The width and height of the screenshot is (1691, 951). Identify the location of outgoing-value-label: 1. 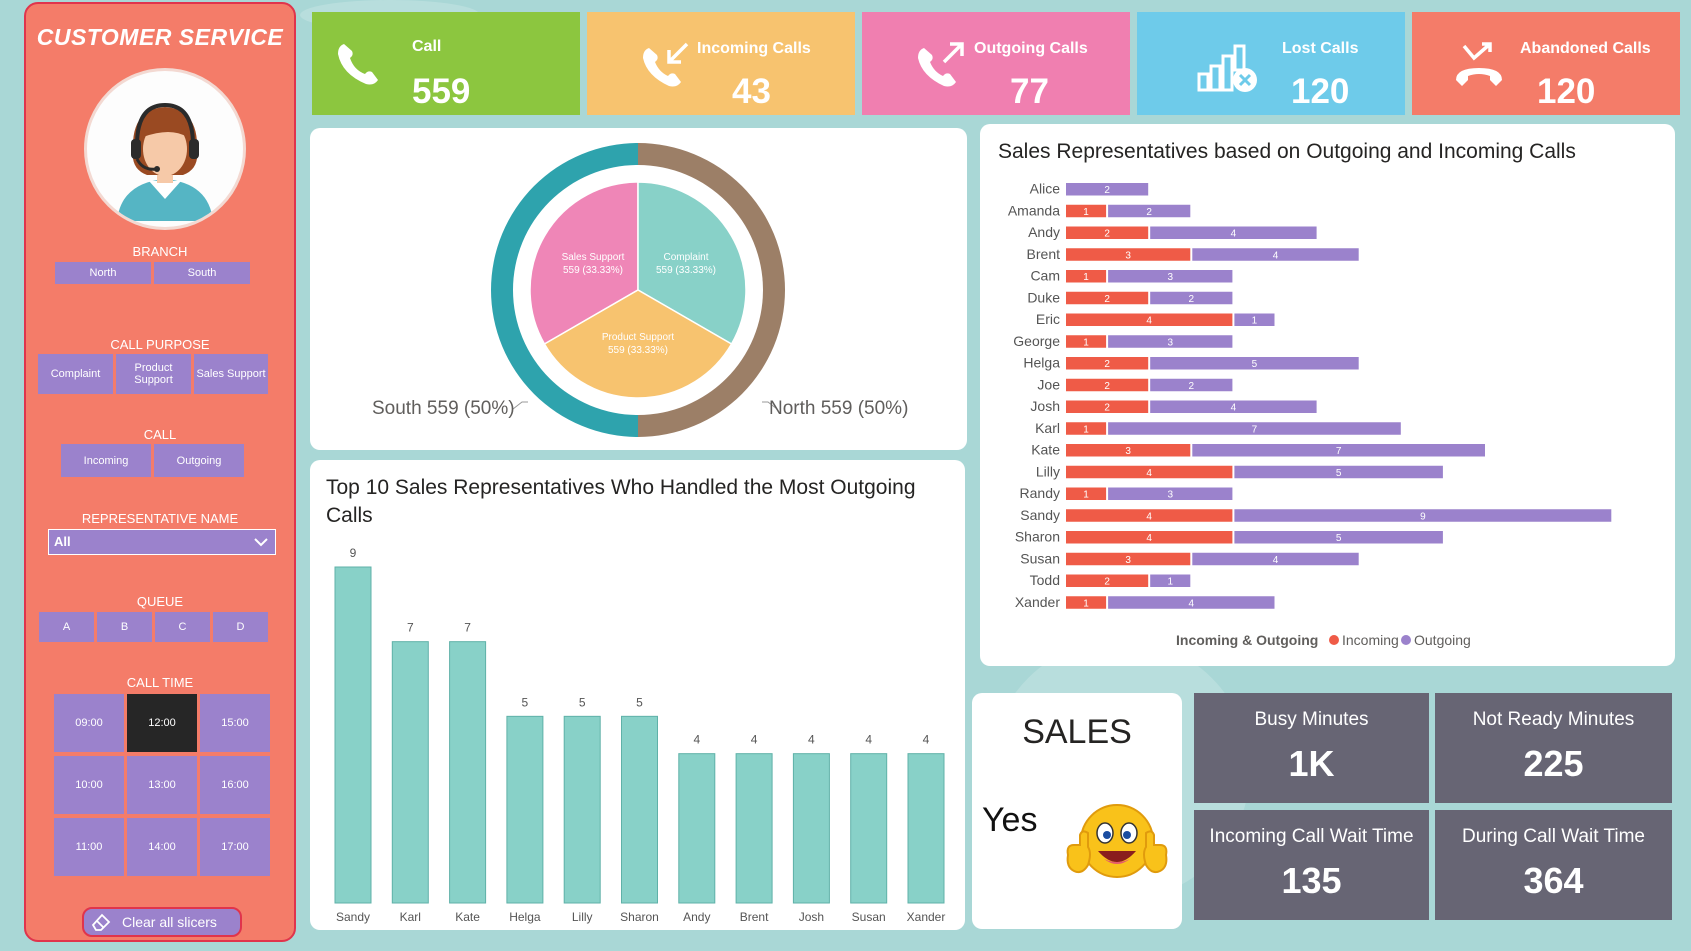
(1170, 582).